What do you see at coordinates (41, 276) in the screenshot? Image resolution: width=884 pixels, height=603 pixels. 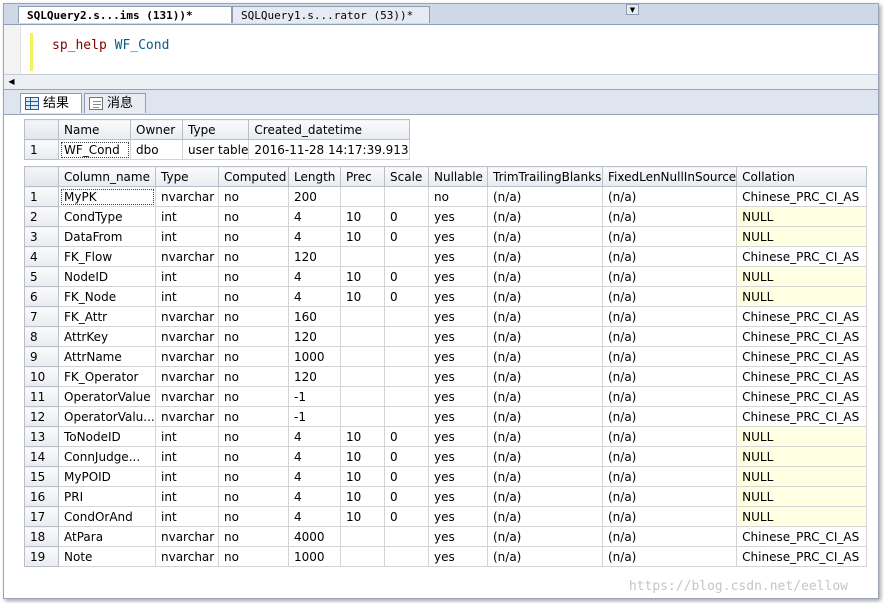 I see `row-number: 5` at bounding box center [41, 276].